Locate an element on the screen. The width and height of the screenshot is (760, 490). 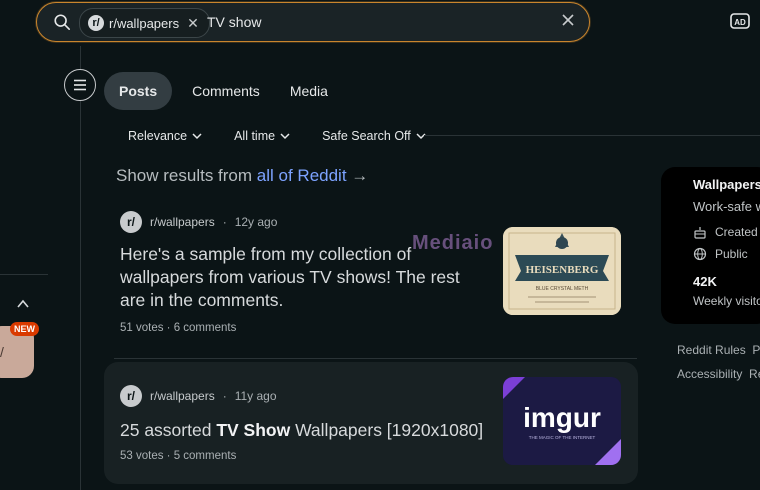
cake-icon is located at coordinates (700, 233).